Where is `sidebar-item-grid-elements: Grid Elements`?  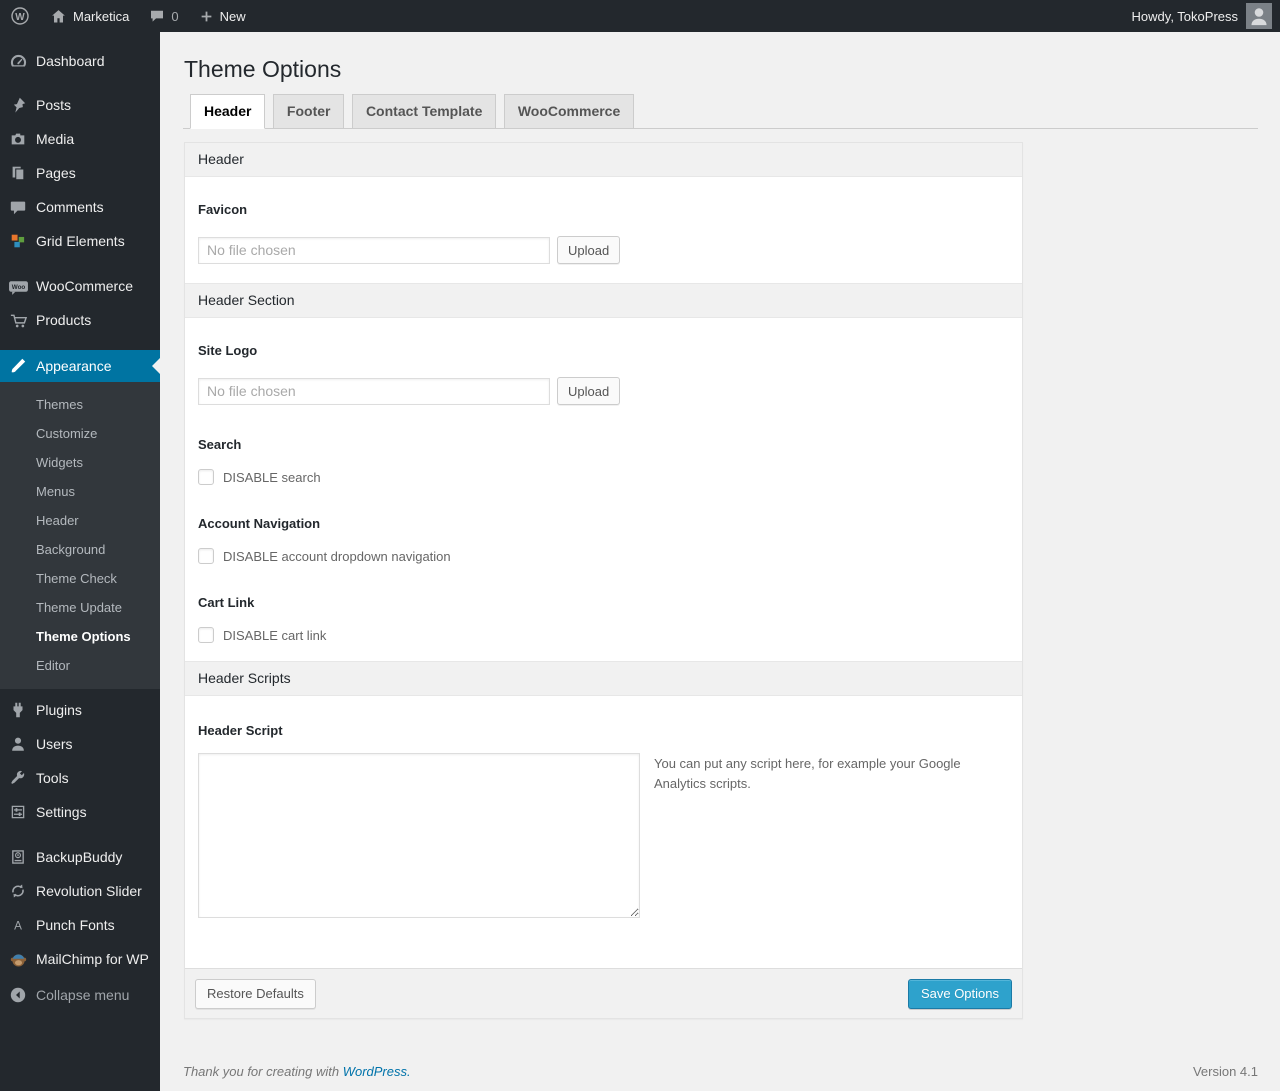 sidebar-item-grid-elements: Grid Elements is located at coordinates (80, 241).